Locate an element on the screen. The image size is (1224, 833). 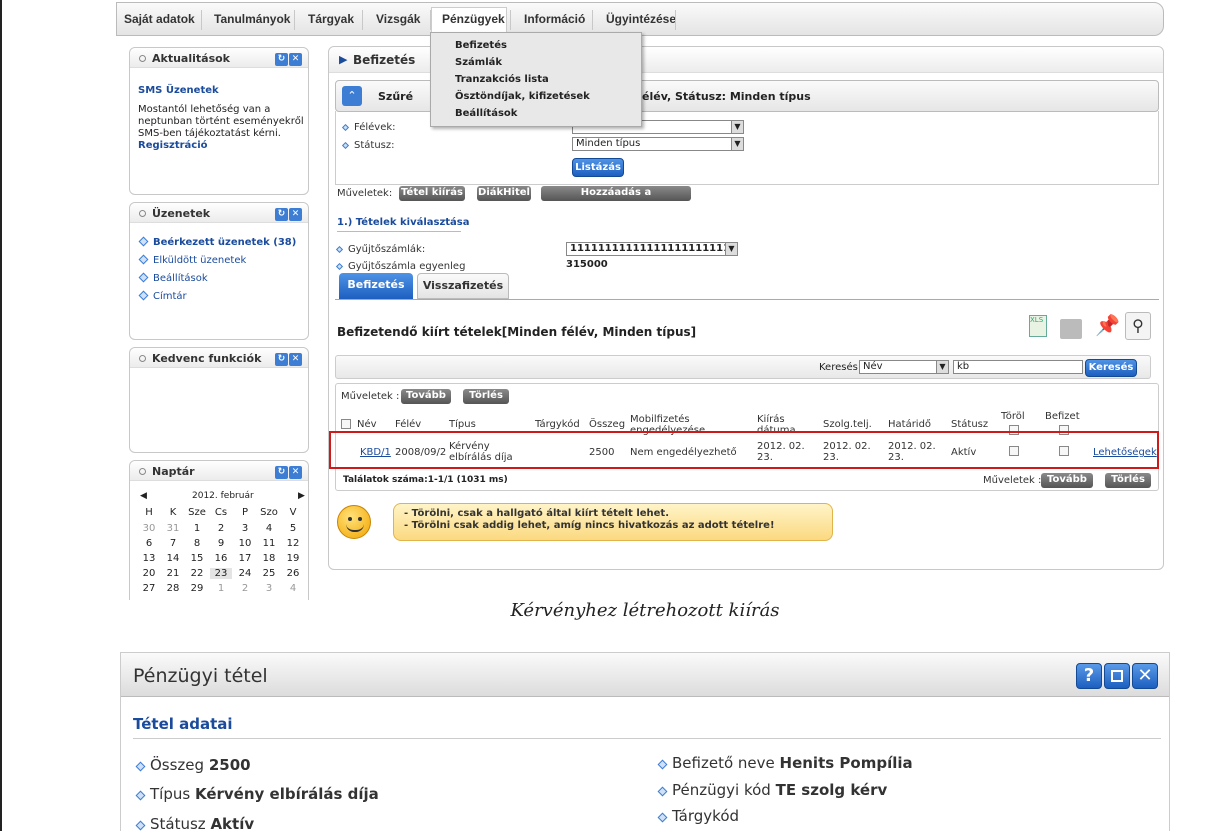
calendar-day: 20 is located at coordinates (149, 573).